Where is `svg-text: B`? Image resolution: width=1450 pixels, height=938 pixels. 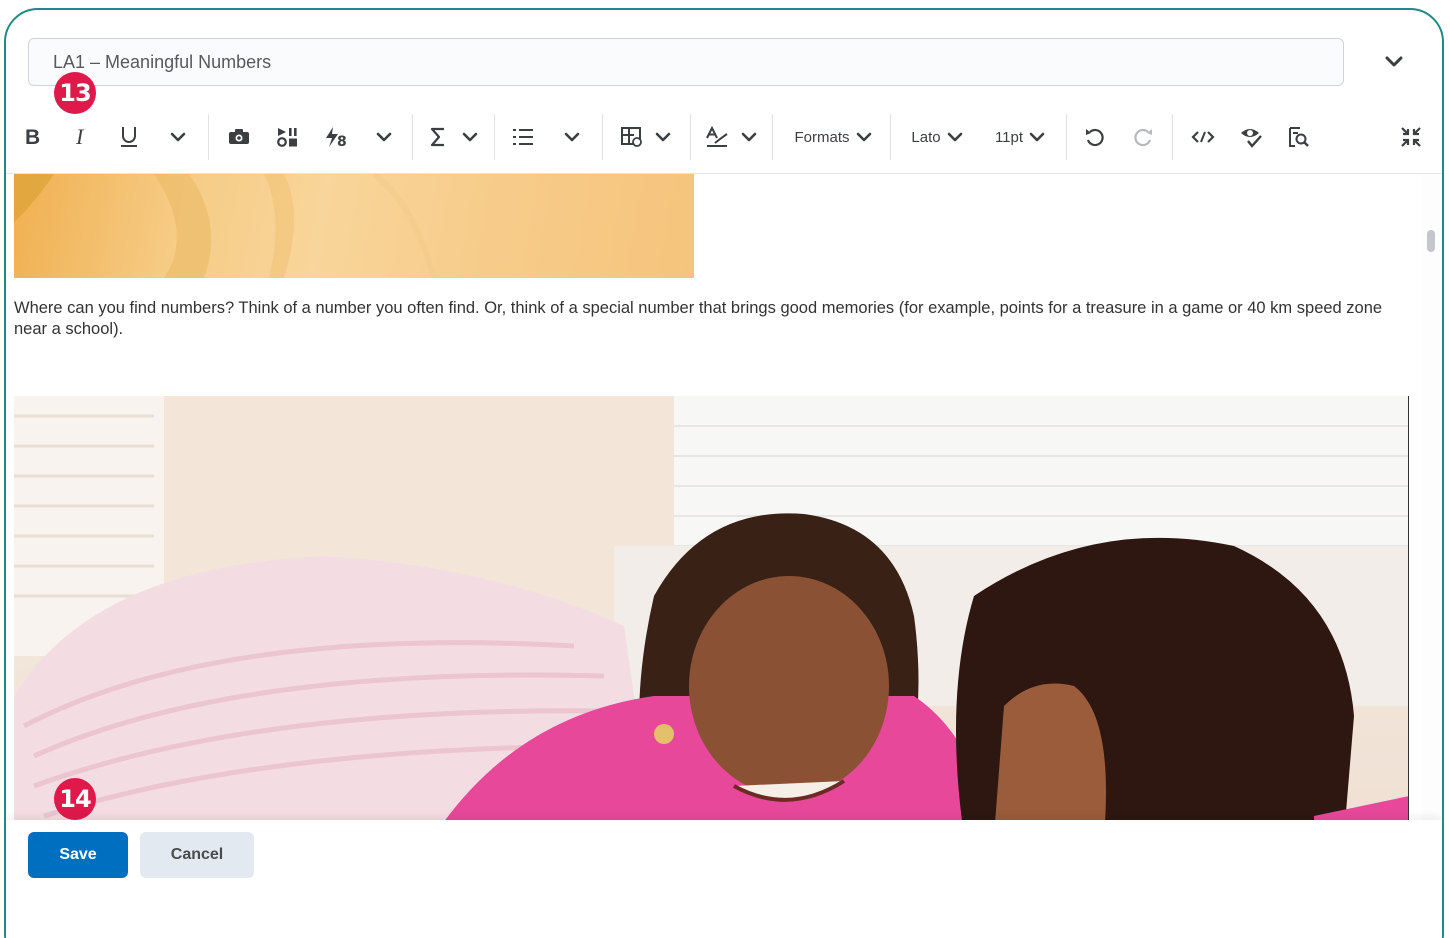 svg-text: B is located at coordinates (32, 137).